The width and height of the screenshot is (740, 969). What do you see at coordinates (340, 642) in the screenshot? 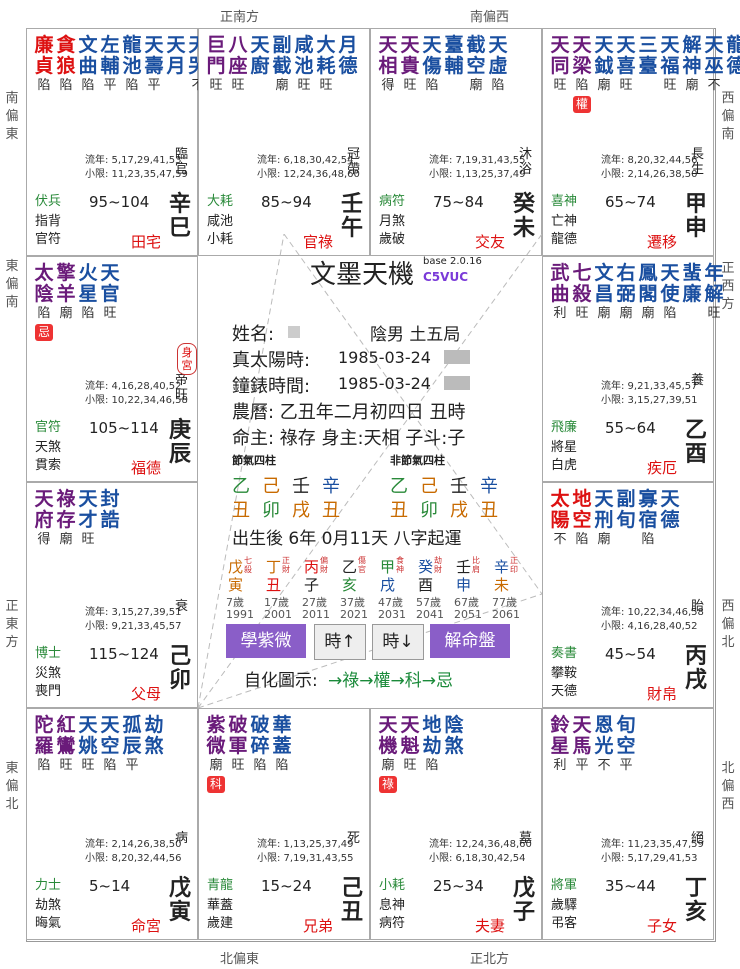
I see `hour-up-button: 時↑` at bounding box center [340, 642].